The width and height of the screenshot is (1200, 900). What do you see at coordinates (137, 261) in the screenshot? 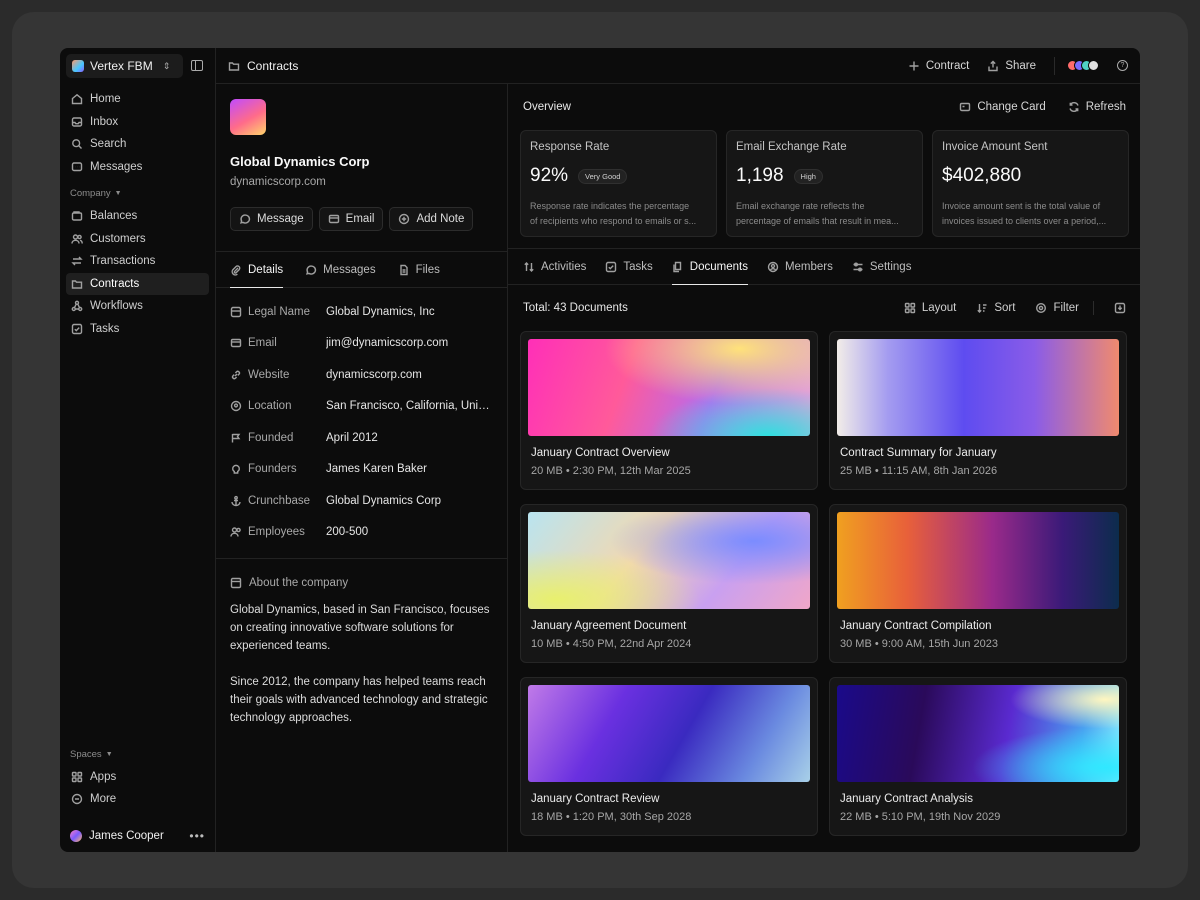
I see `sidebar-item-transactions: Transactions` at bounding box center [137, 261].